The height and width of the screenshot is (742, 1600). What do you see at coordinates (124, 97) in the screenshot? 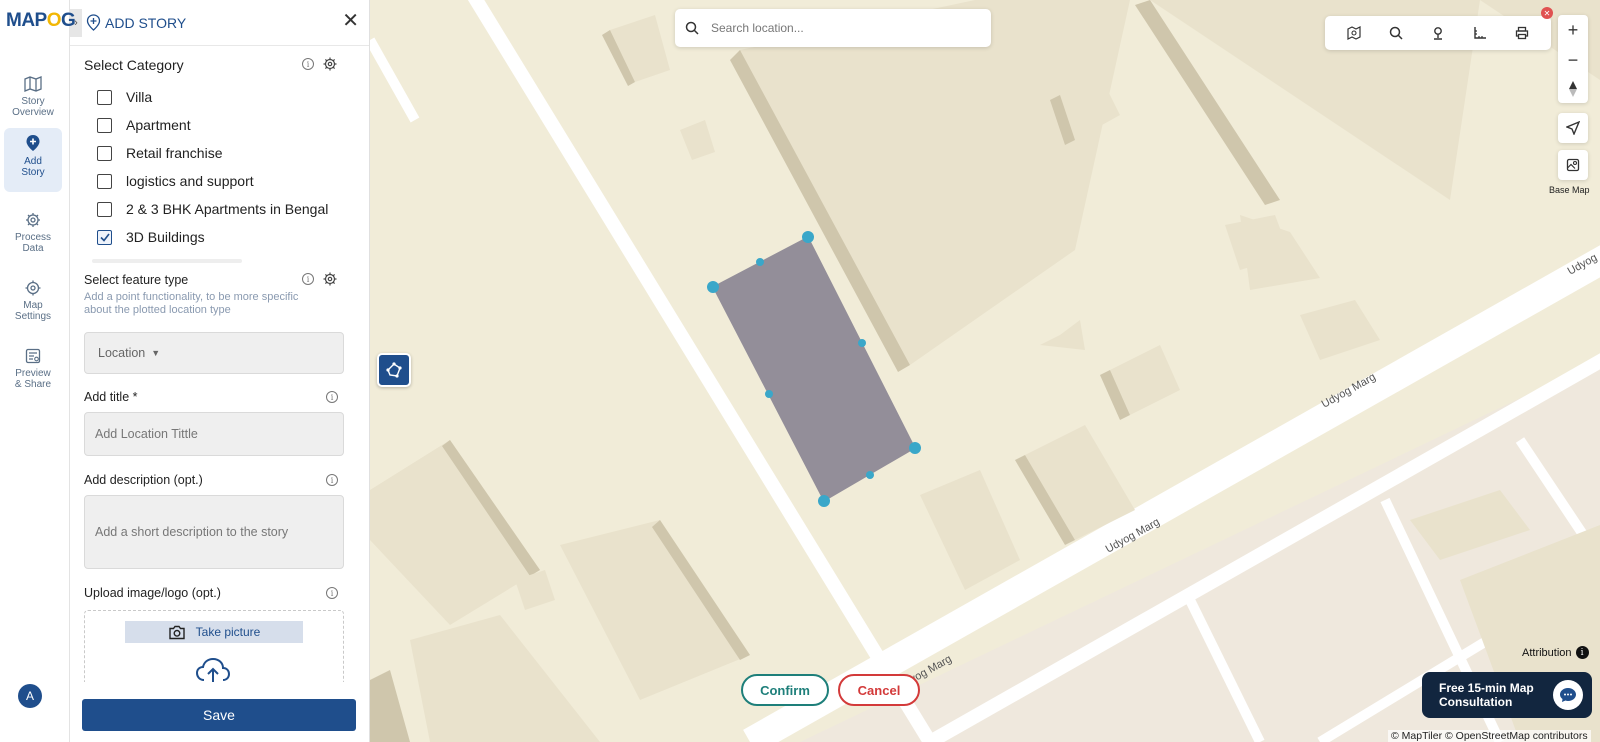
I see `category-item-villa: Villa` at bounding box center [124, 97].